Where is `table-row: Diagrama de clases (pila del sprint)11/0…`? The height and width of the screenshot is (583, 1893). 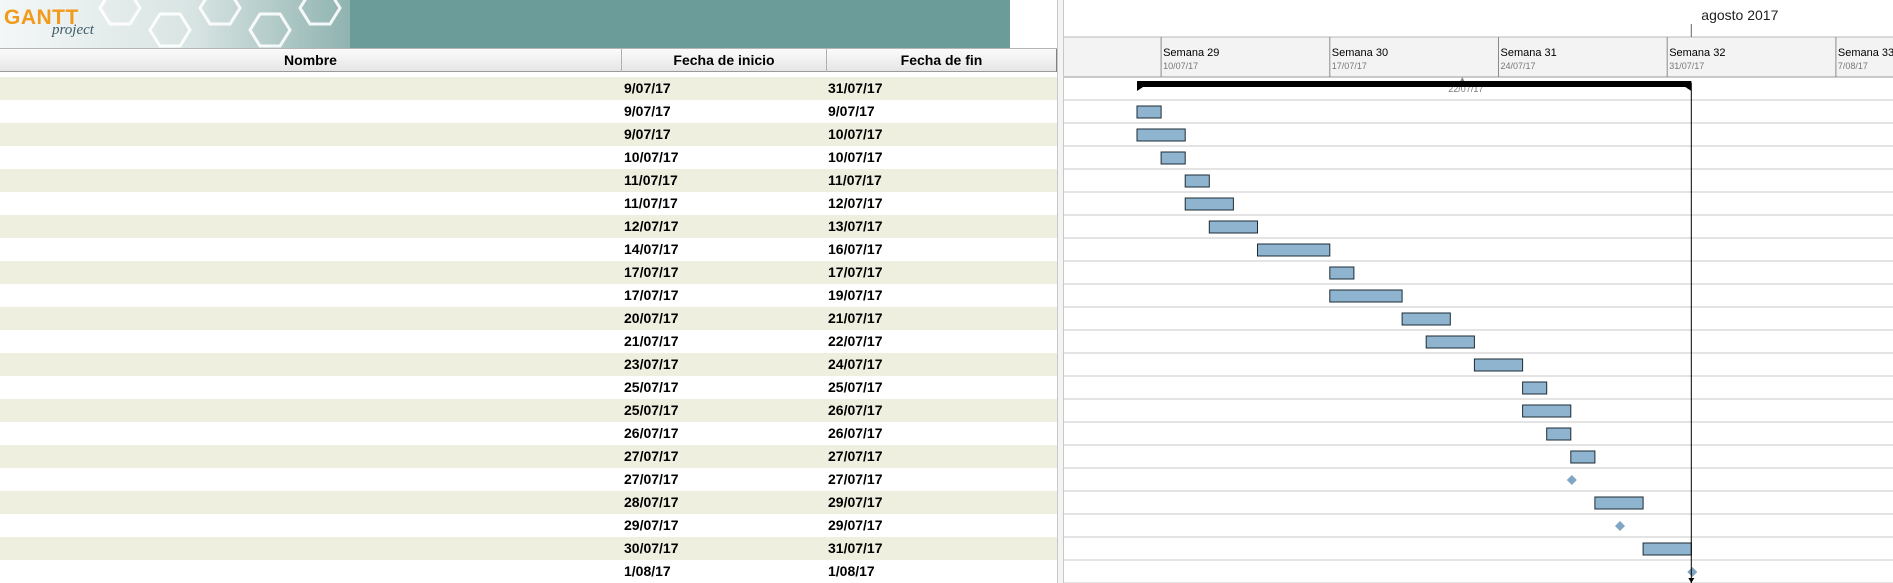 table-row: Diagrama de clases (pila del sprint)11/0… is located at coordinates (528, 180).